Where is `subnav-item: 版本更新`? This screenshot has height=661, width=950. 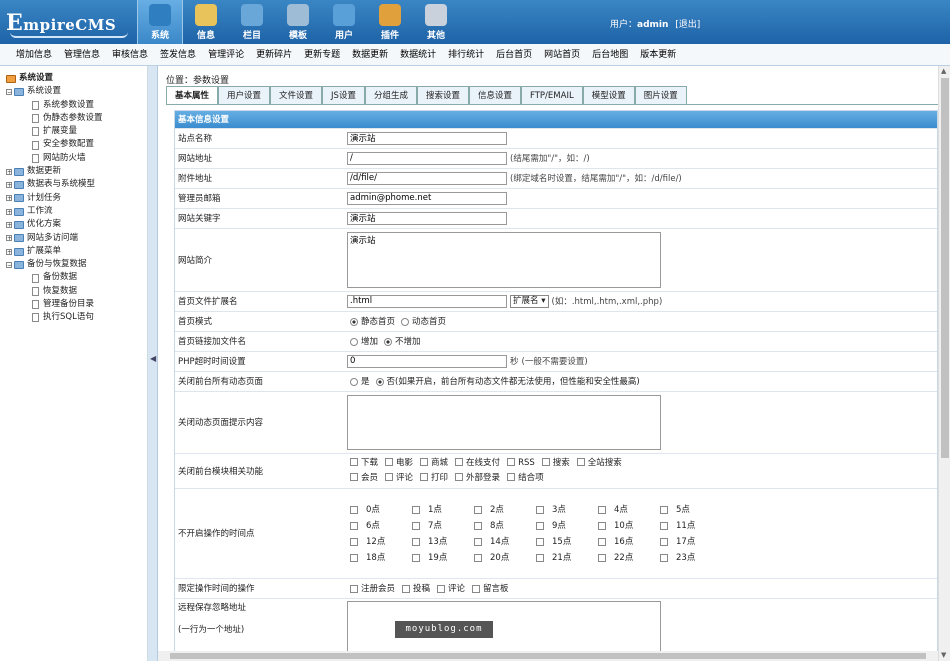
subnav-item: 版本更新 is located at coordinates (658, 54).